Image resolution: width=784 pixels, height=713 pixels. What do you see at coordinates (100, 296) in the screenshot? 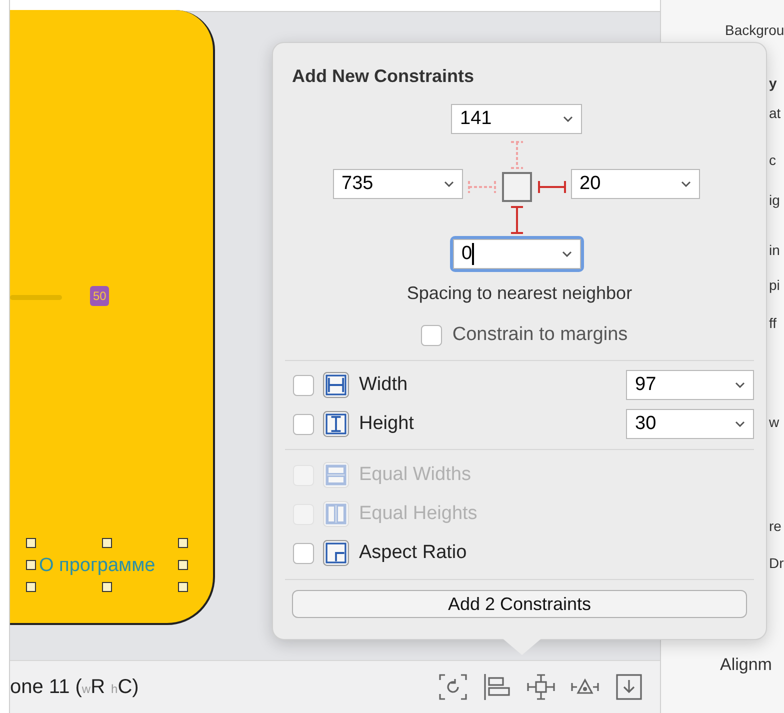
I see `value-badge: 50` at bounding box center [100, 296].